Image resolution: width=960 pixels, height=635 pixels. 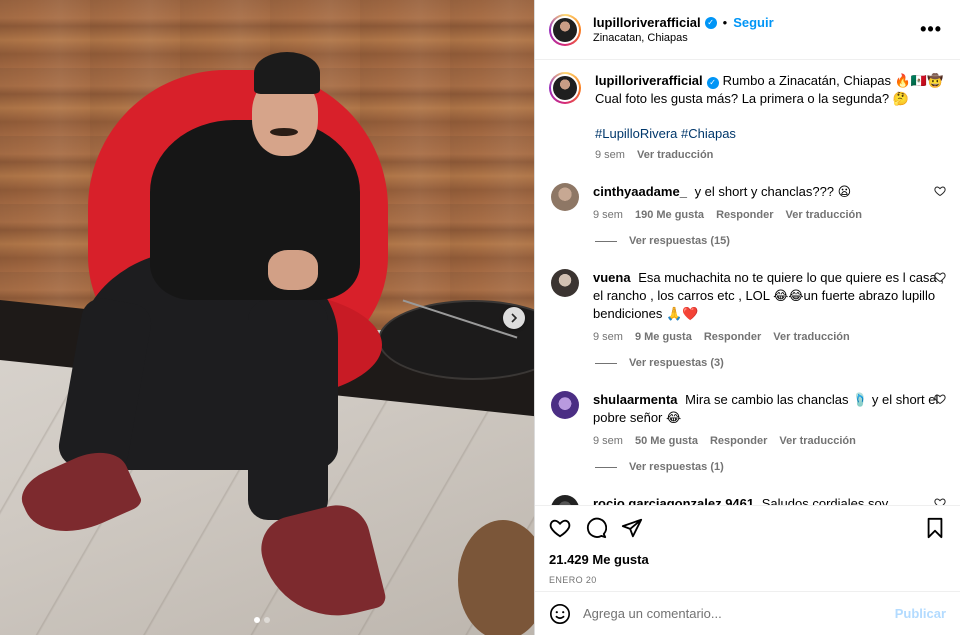 What do you see at coordinates (669, 215) in the screenshot?
I see `comment-likes: 190 Me gusta` at bounding box center [669, 215].